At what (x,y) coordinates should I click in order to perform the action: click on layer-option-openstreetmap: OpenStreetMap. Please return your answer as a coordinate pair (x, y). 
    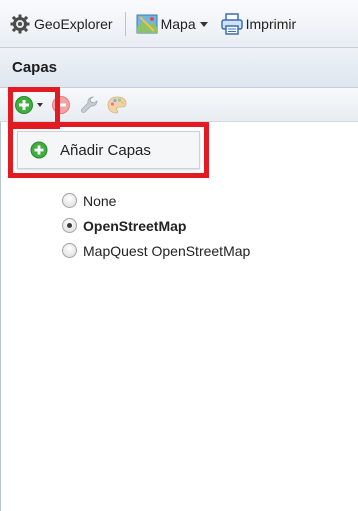
    Looking at the image, I should click on (156, 225).